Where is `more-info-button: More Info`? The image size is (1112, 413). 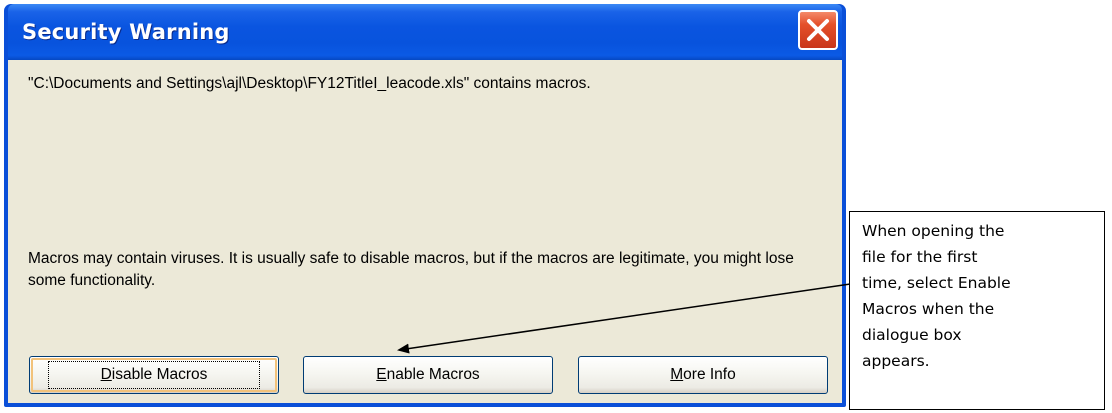
more-info-button: More Info is located at coordinates (703, 375).